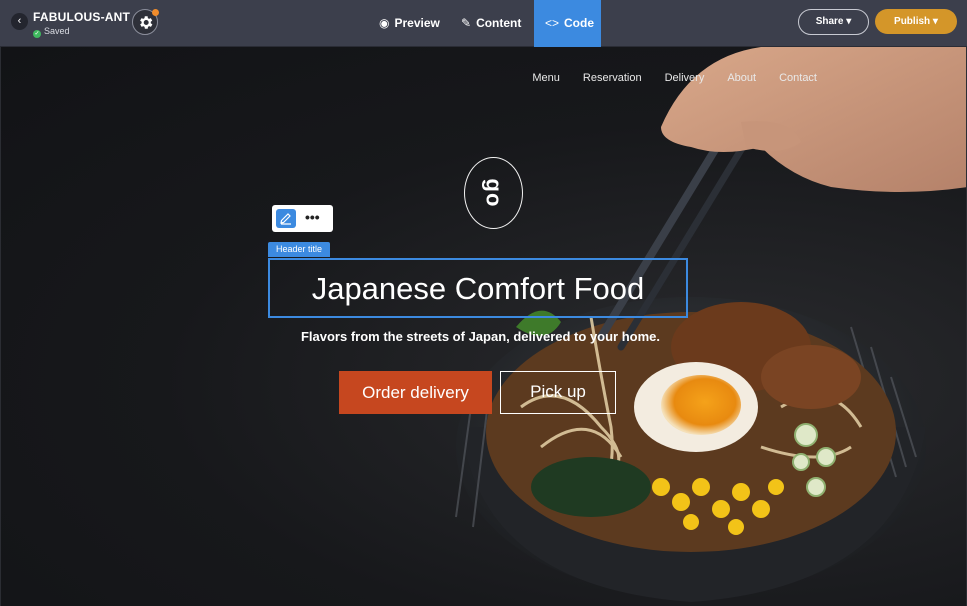 The height and width of the screenshot is (606, 967). I want to click on nav-link-about: About, so click(741, 78).